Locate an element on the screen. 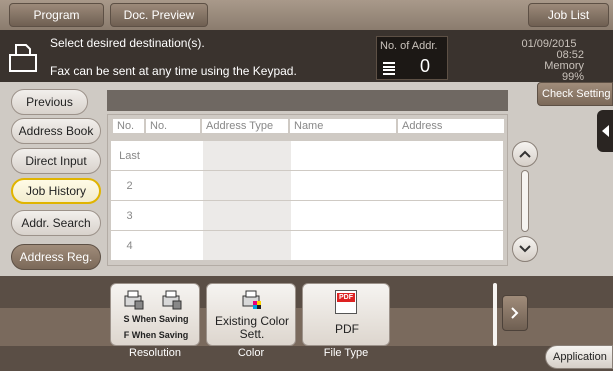 The image size is (613, 371). program-label: Program is located at coordinates (56, 15).